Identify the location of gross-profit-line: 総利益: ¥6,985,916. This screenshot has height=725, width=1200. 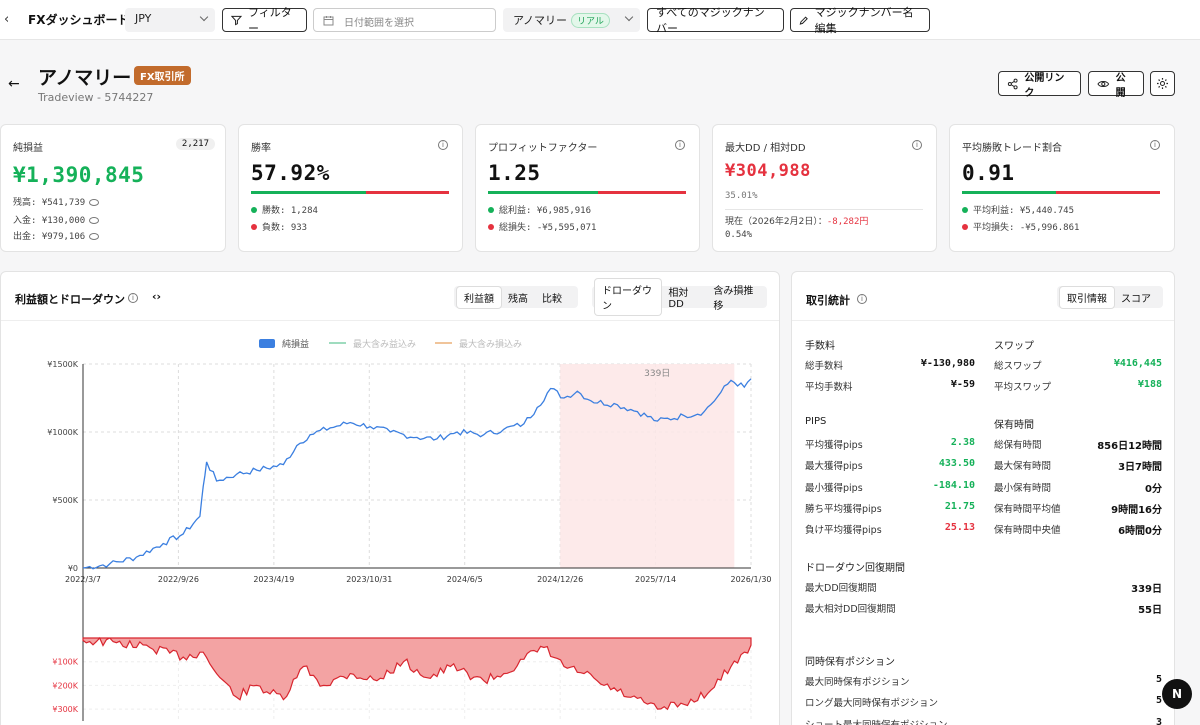
(539, 209).